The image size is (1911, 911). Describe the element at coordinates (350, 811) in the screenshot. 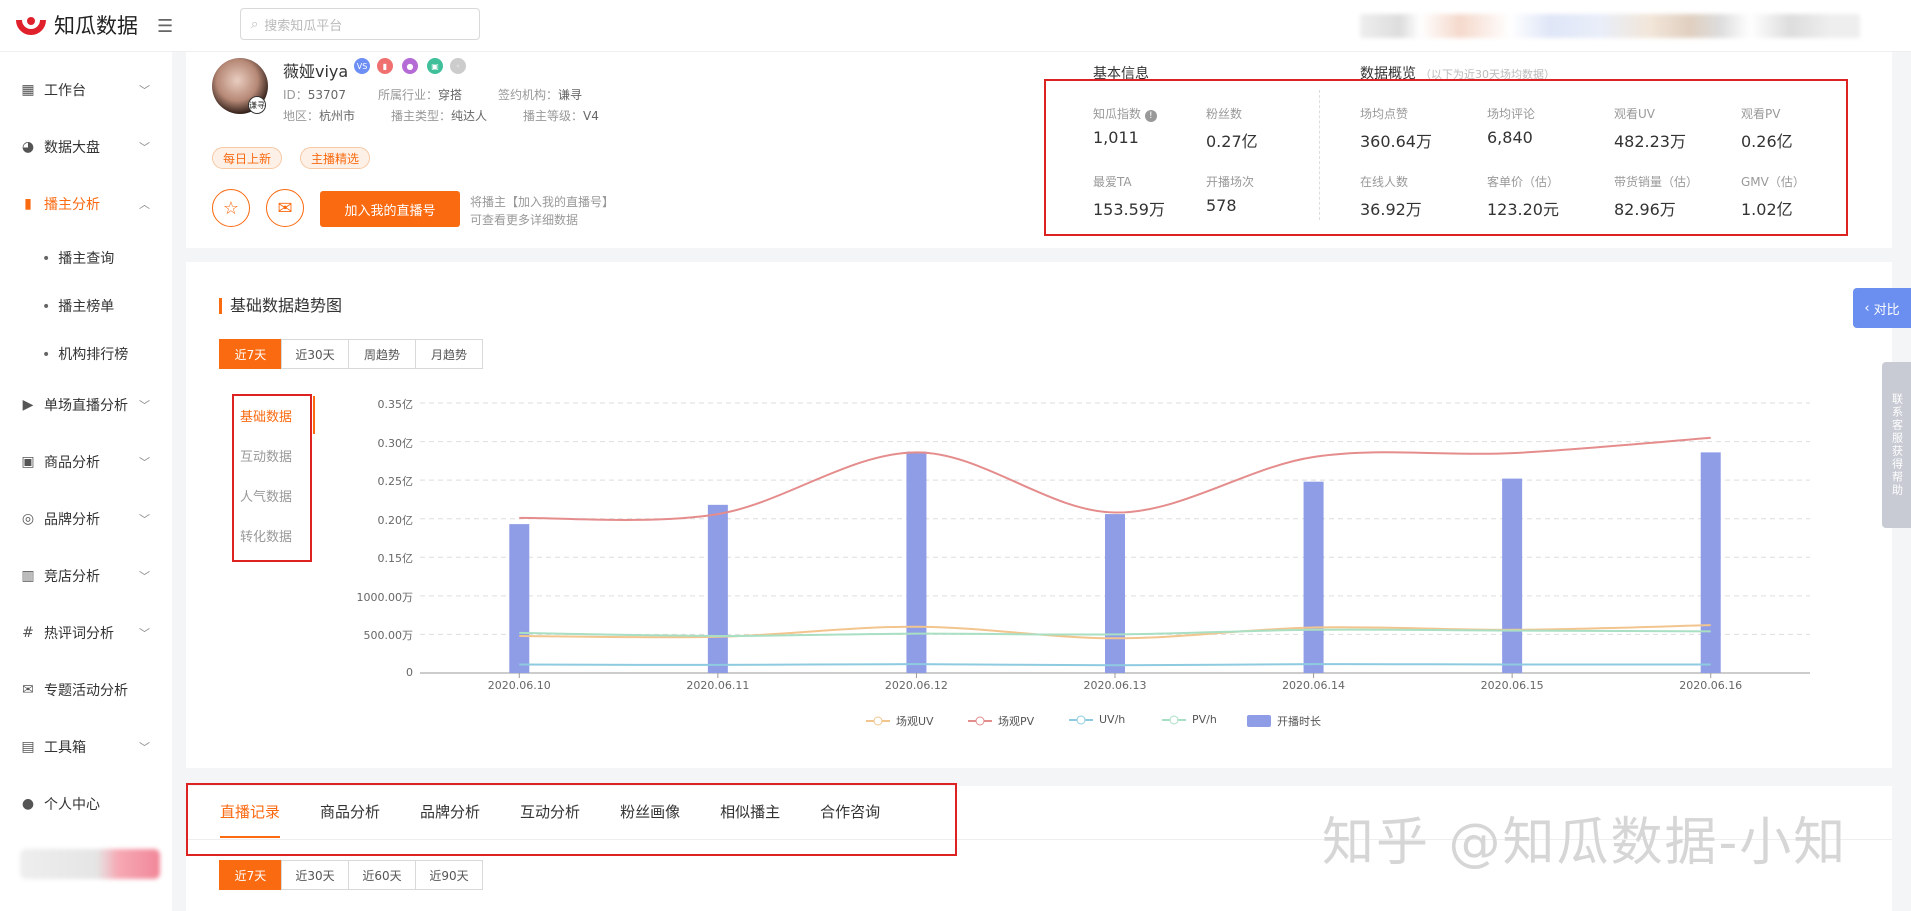

I see `tab-goods: 商品分析` at that location.